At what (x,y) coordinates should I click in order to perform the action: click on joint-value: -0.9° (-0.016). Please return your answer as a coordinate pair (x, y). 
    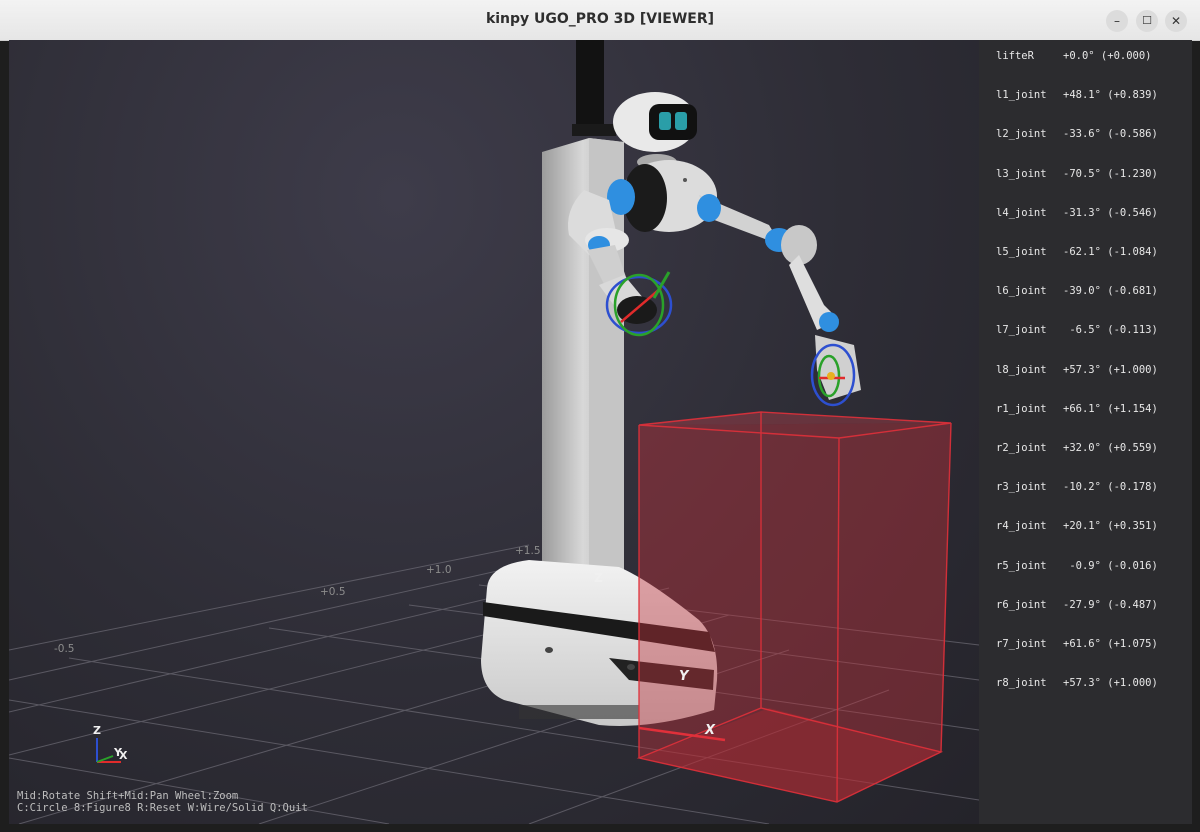
    Looking at the image, I should click on (1110, 565).